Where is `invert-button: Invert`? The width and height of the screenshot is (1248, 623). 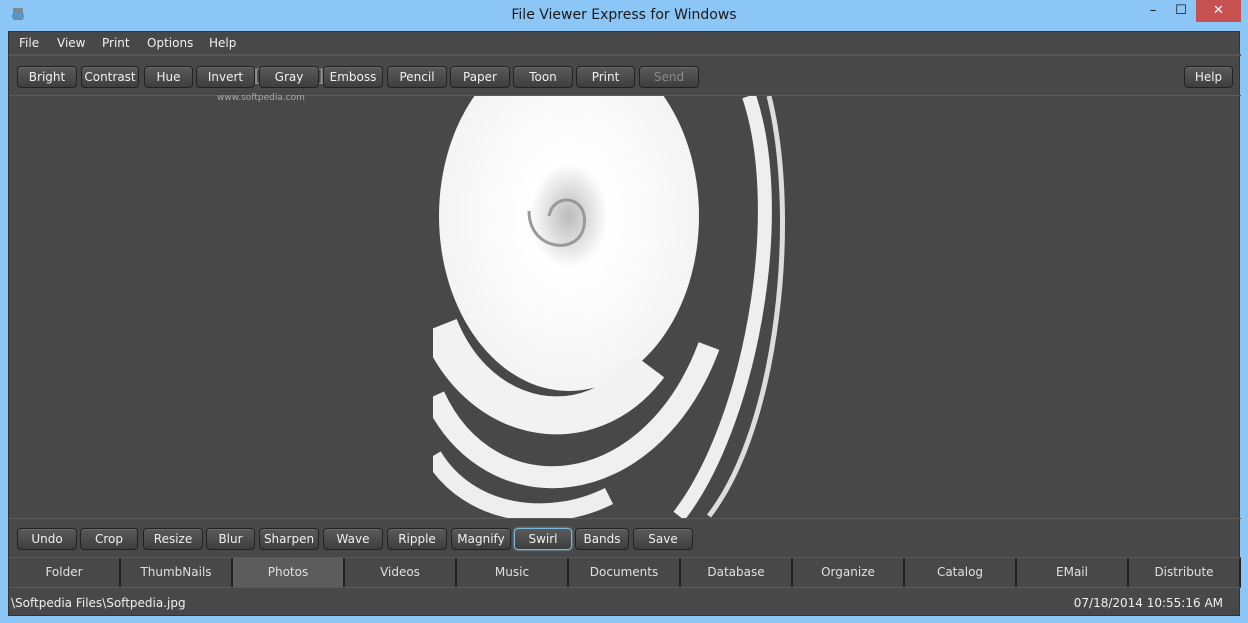 invert-button: Invert is located at coordinates (225, 77).